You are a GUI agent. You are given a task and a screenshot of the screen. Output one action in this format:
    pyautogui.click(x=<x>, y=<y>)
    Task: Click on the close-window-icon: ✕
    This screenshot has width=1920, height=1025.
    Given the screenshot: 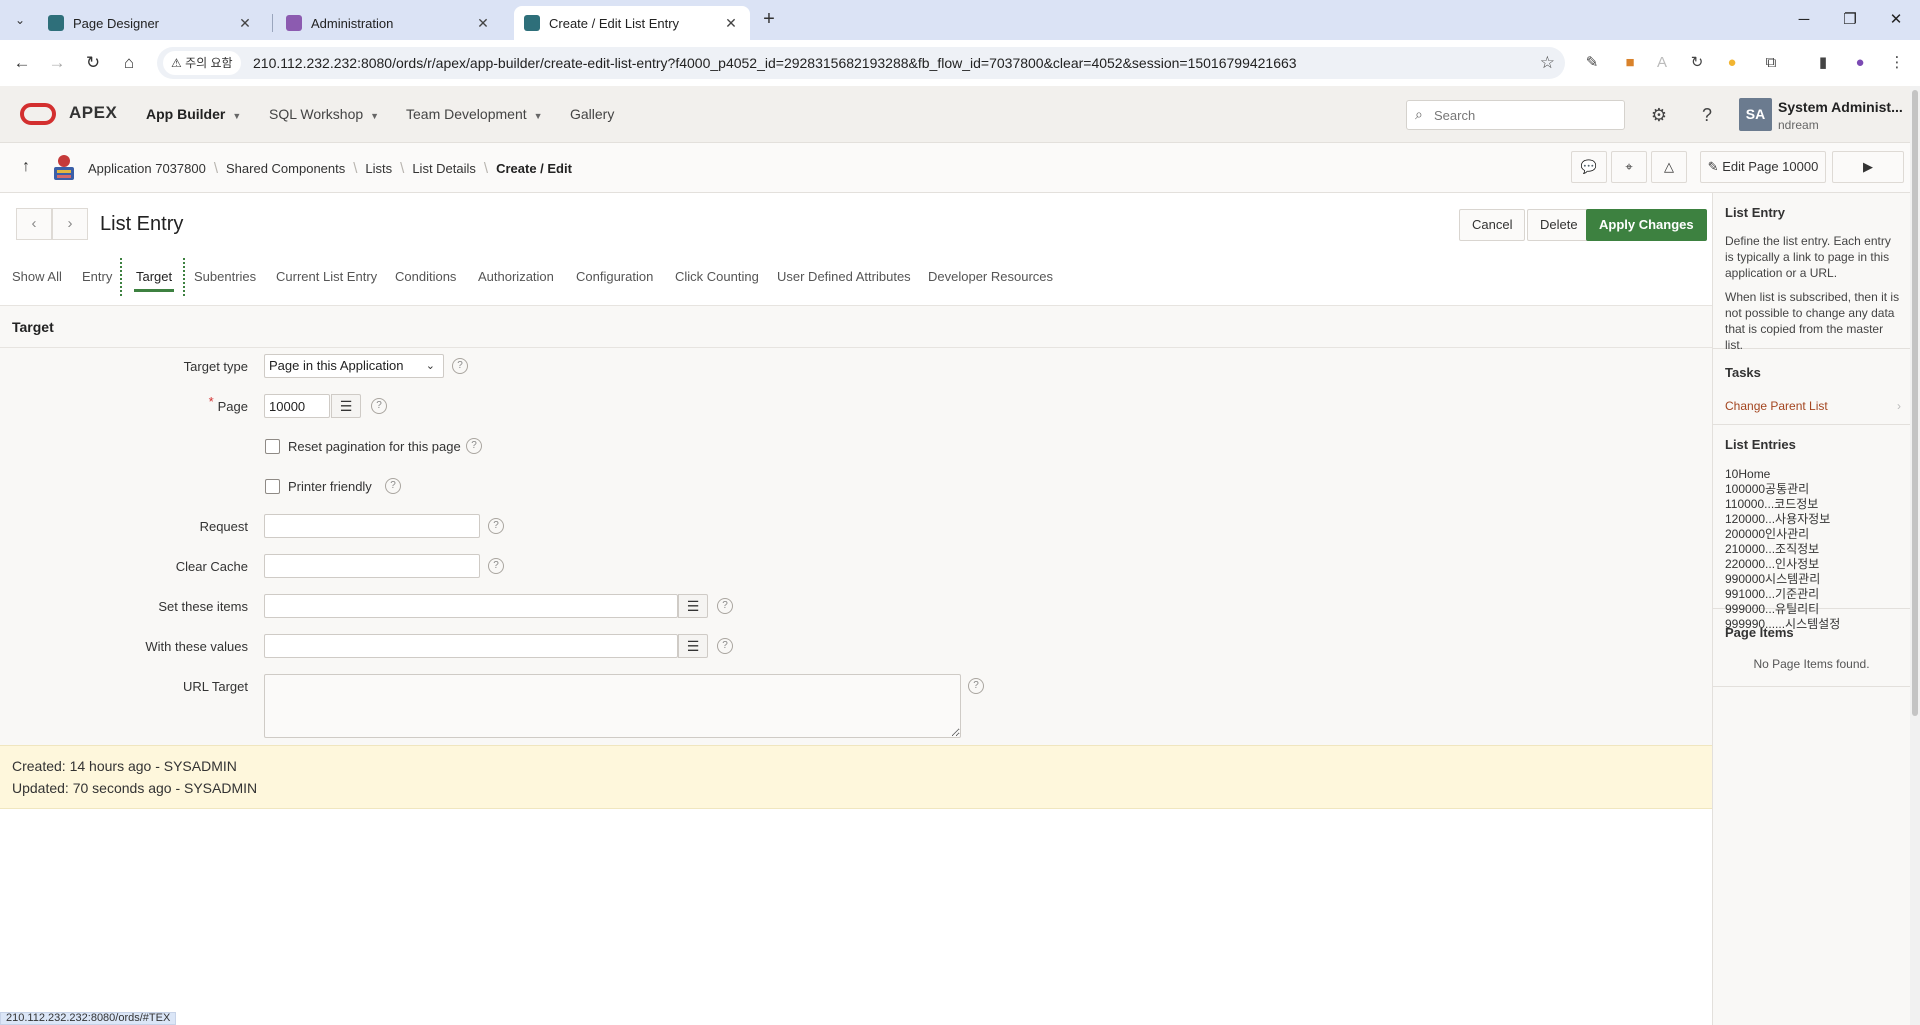 What is the action you would take?
    pyautogui.click(x=1896, y=20)
    